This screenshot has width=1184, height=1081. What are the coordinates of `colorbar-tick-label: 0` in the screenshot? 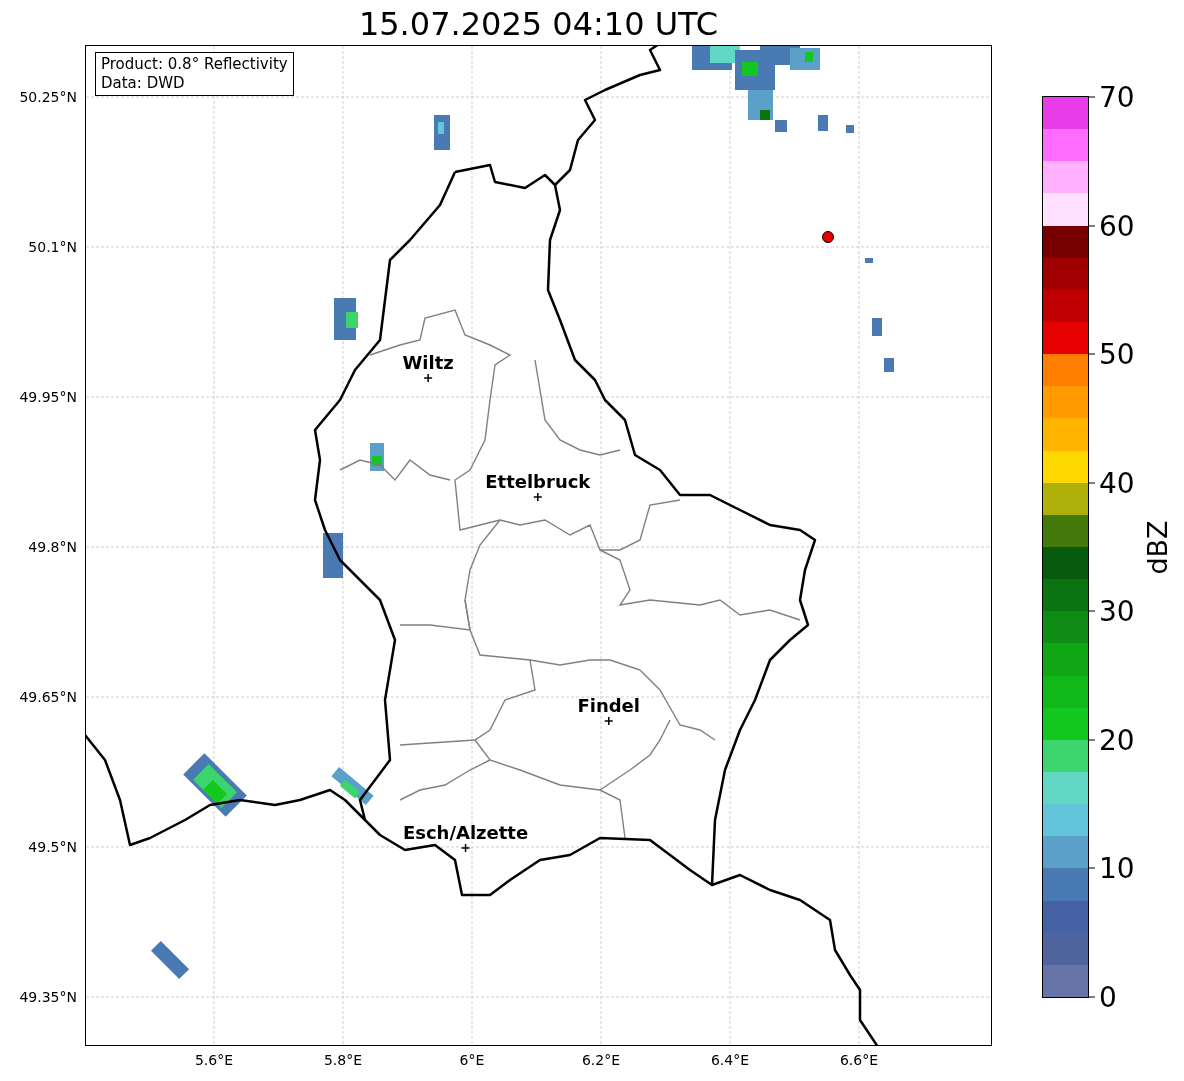 It's located at (1108, 997).